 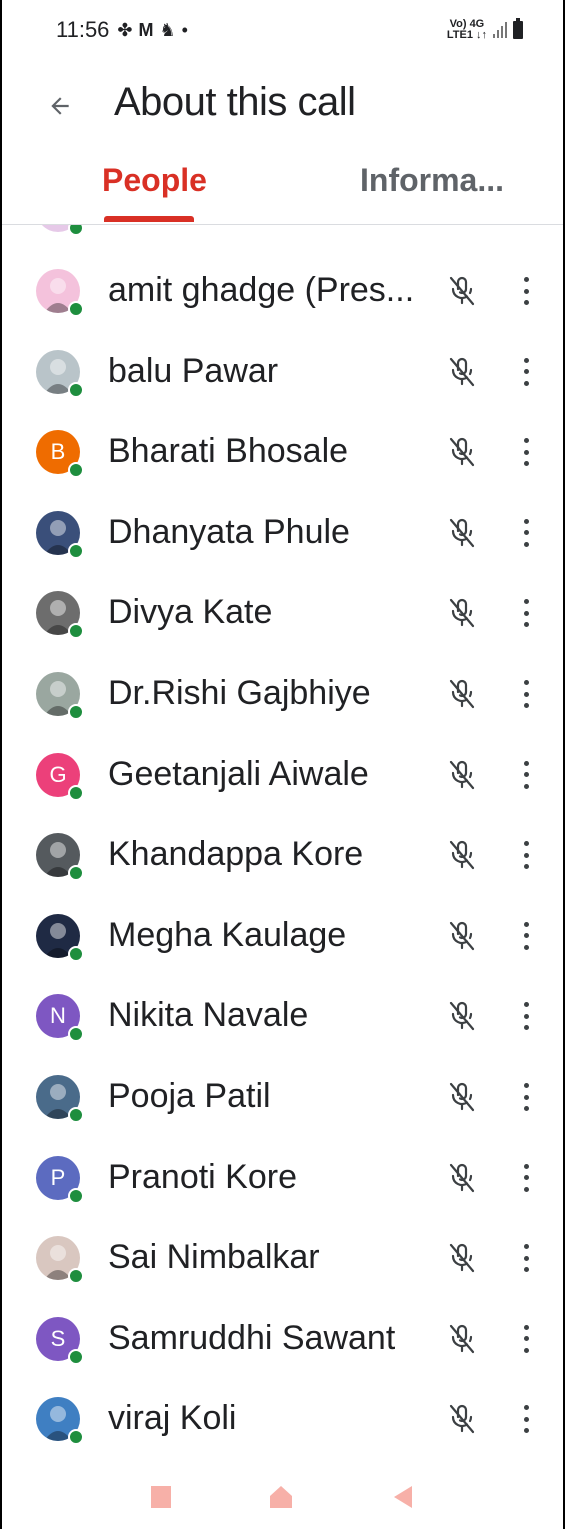 I want to click on participant-row: Dhanyata Phule, so click(x=282, y=533).